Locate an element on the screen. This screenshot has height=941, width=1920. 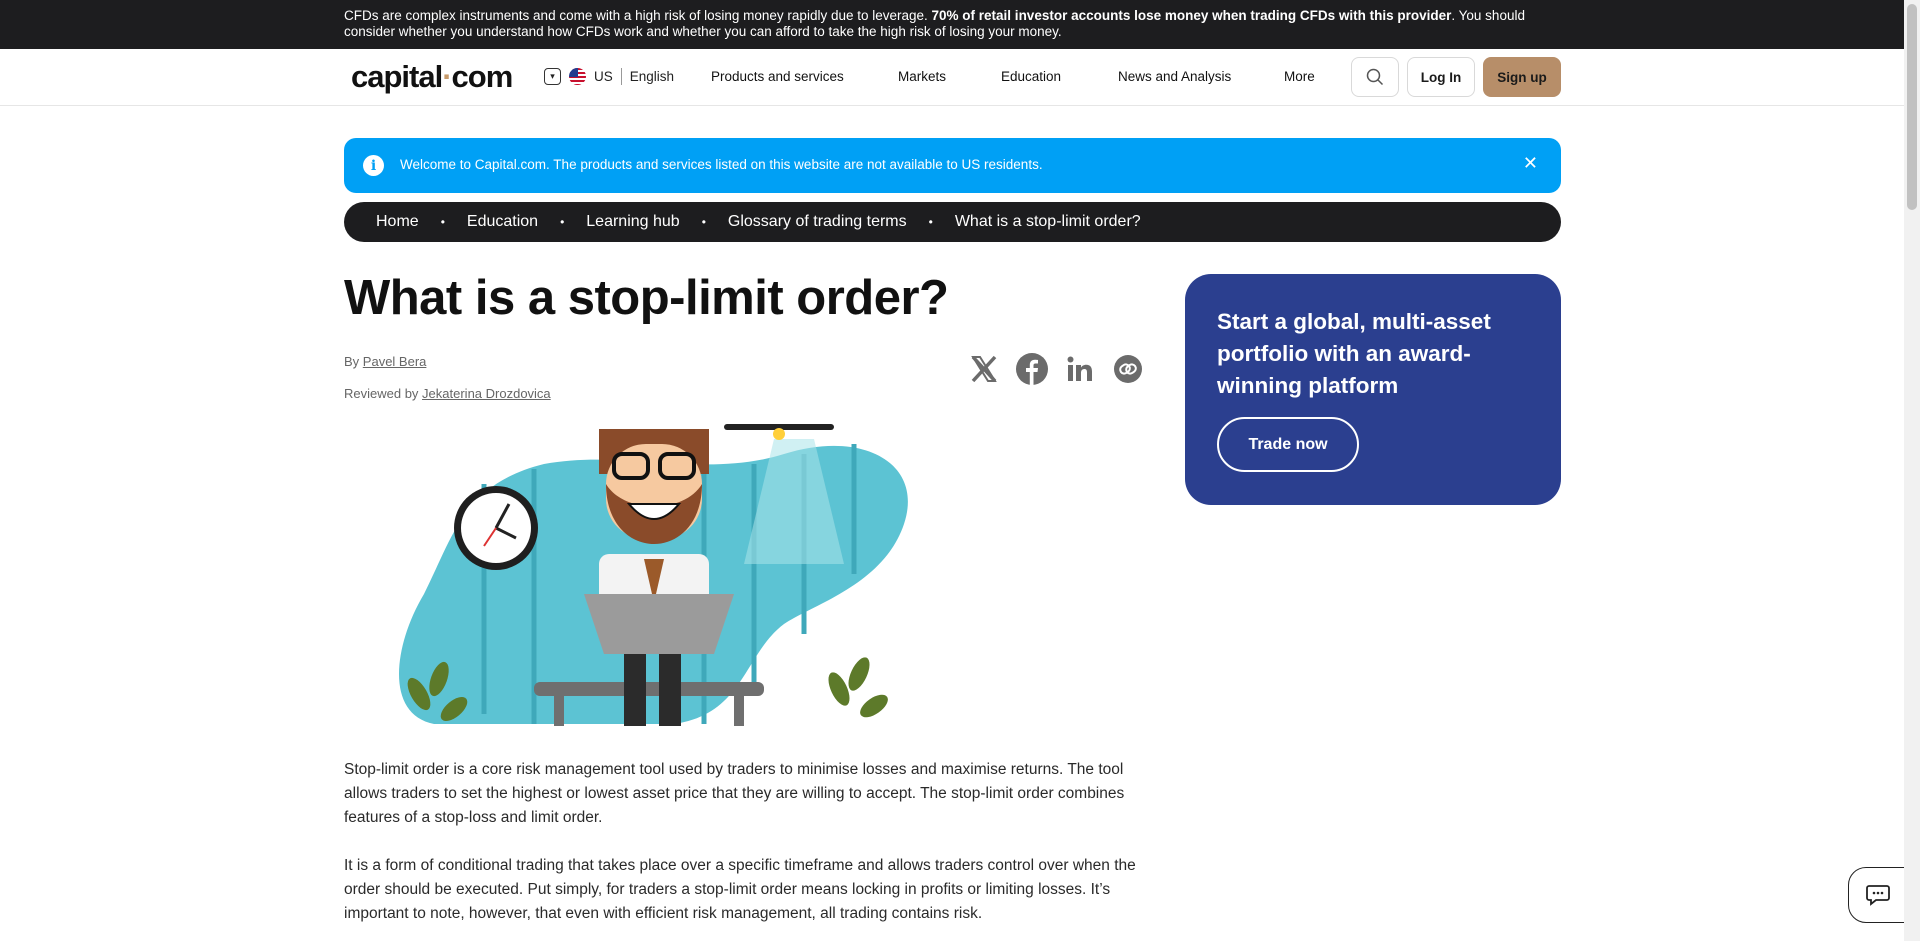
author-link: Pavel Bera is located at coordinates (395, 361).